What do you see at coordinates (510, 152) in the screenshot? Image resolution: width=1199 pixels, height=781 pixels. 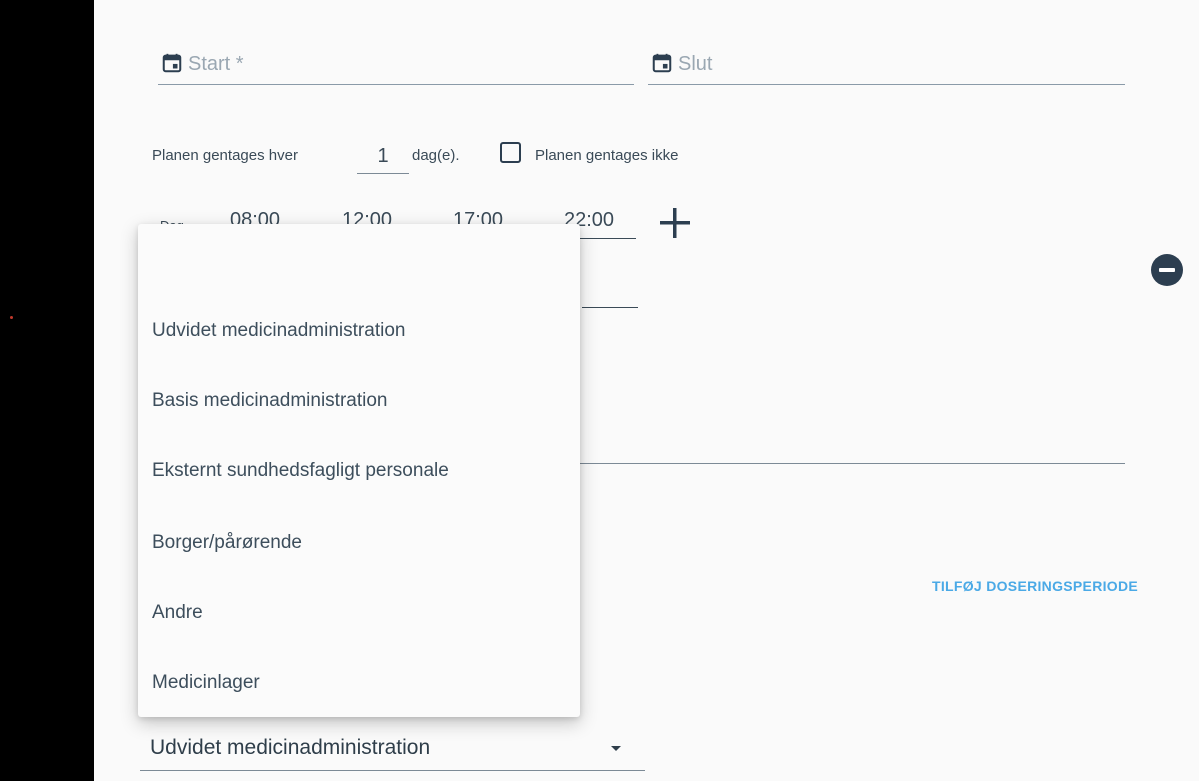 I see `no-repeat-checkbox` at bounding box center [510, 152].